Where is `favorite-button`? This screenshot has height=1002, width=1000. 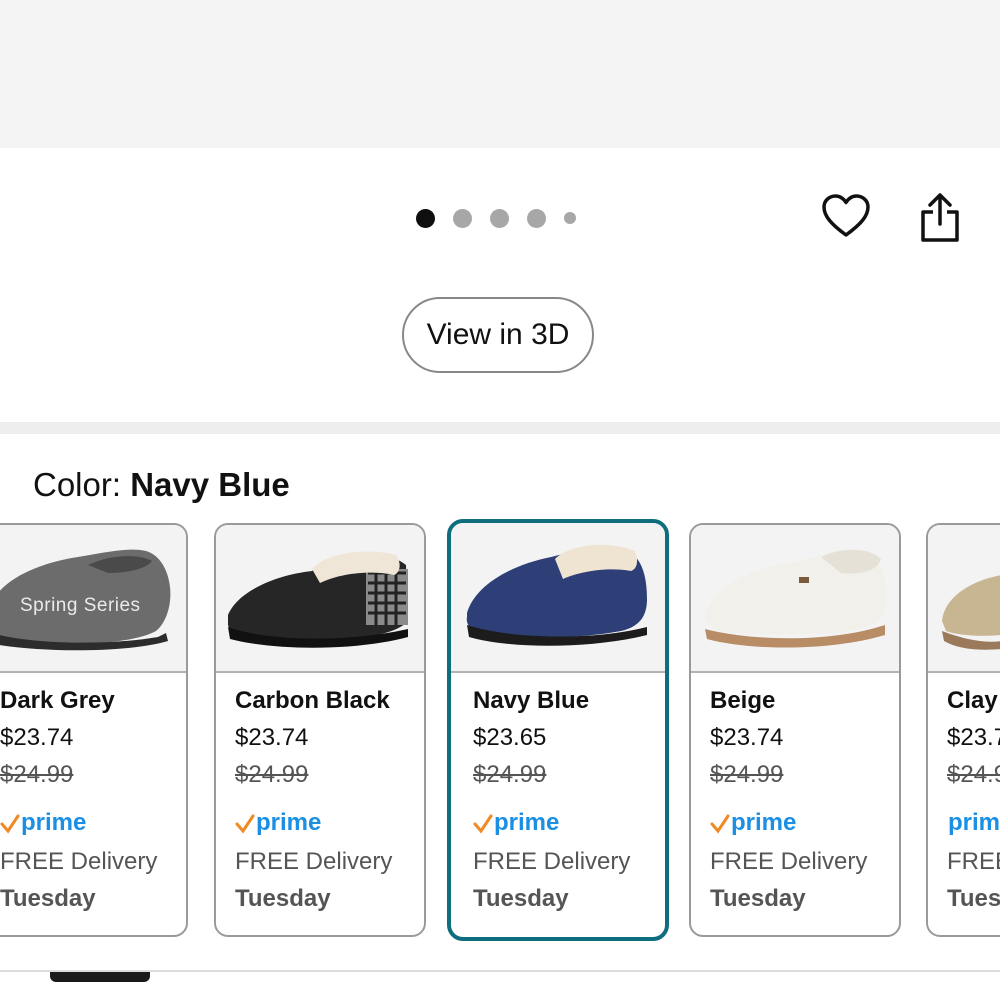
favorite-button is located at coordinates (846, 216).